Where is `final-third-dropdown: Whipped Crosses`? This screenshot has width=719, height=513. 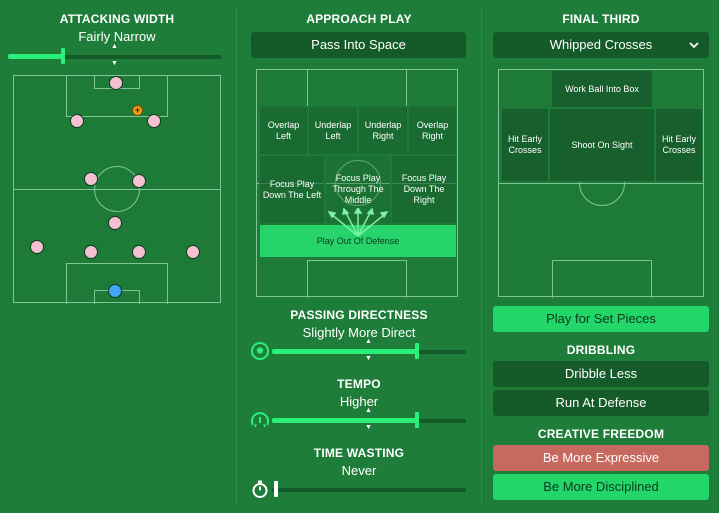 final-third-dropdown: Whipped Crosses is located at coordinates (601, 45).